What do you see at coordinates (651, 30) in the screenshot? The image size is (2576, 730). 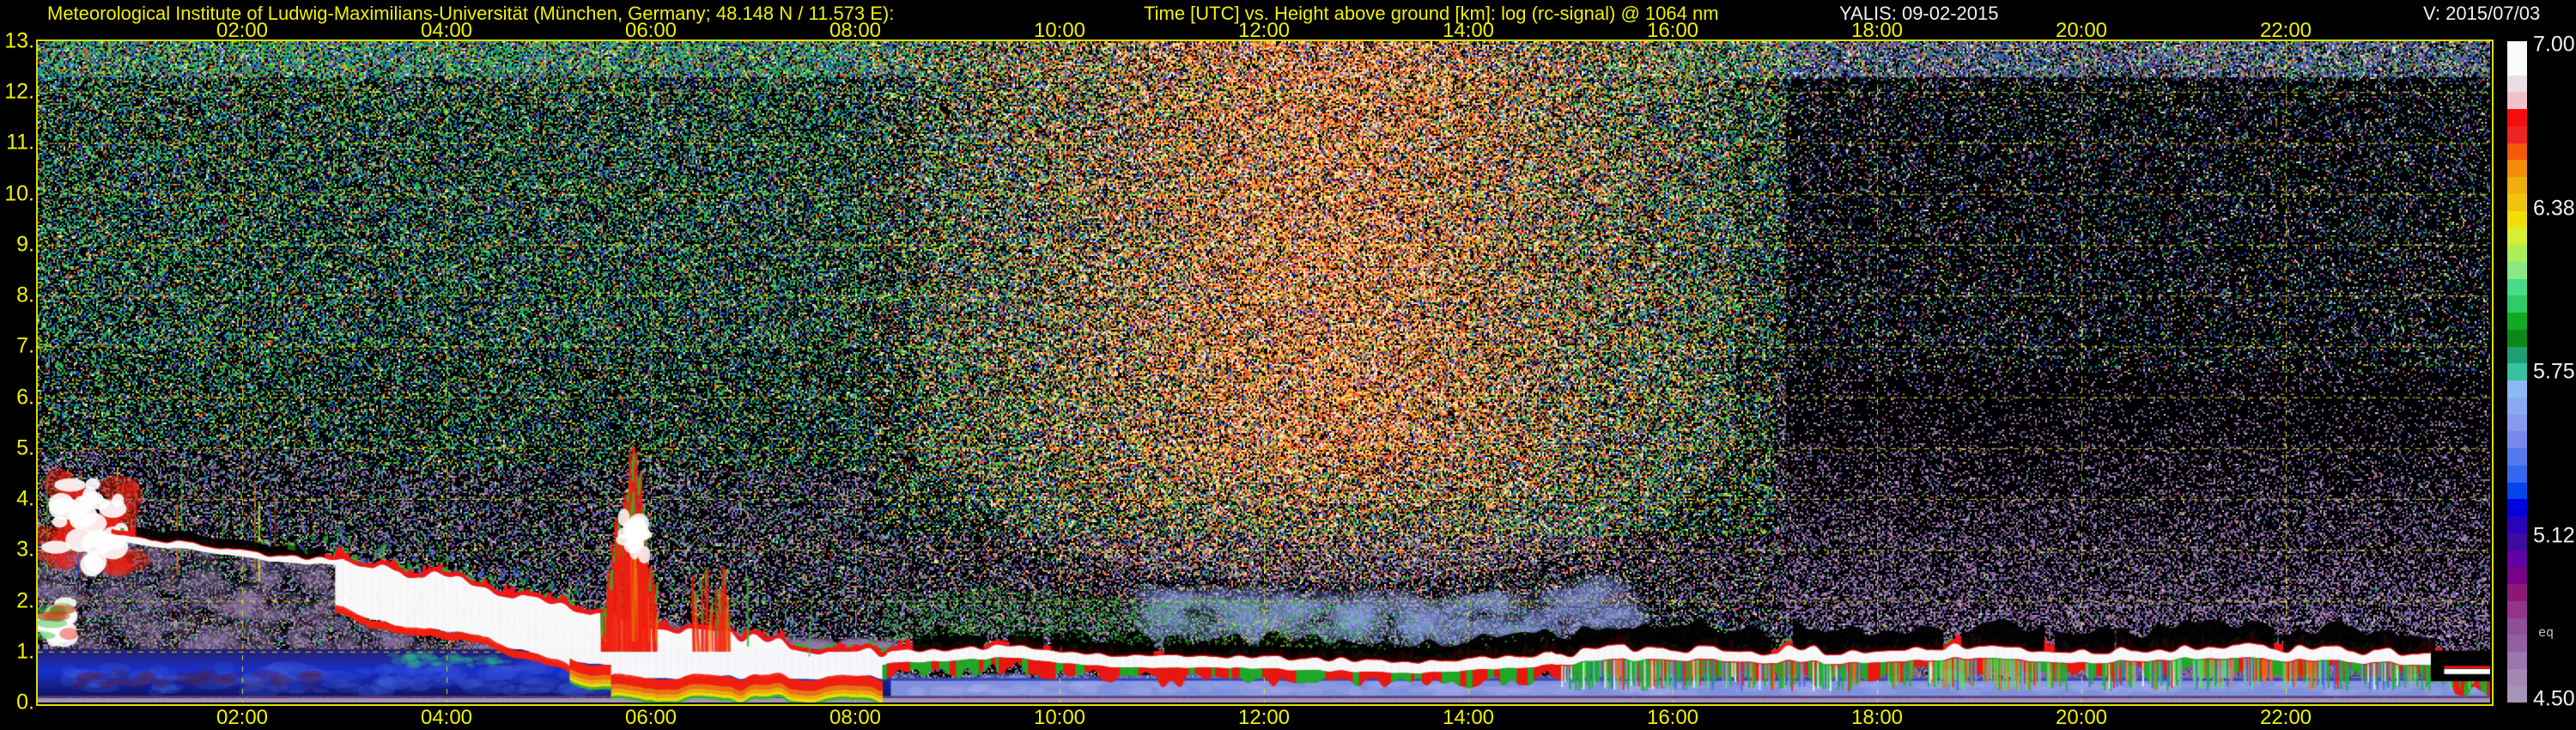 I see `x-tick-top: 06:00` at bounding box center [651, 30].